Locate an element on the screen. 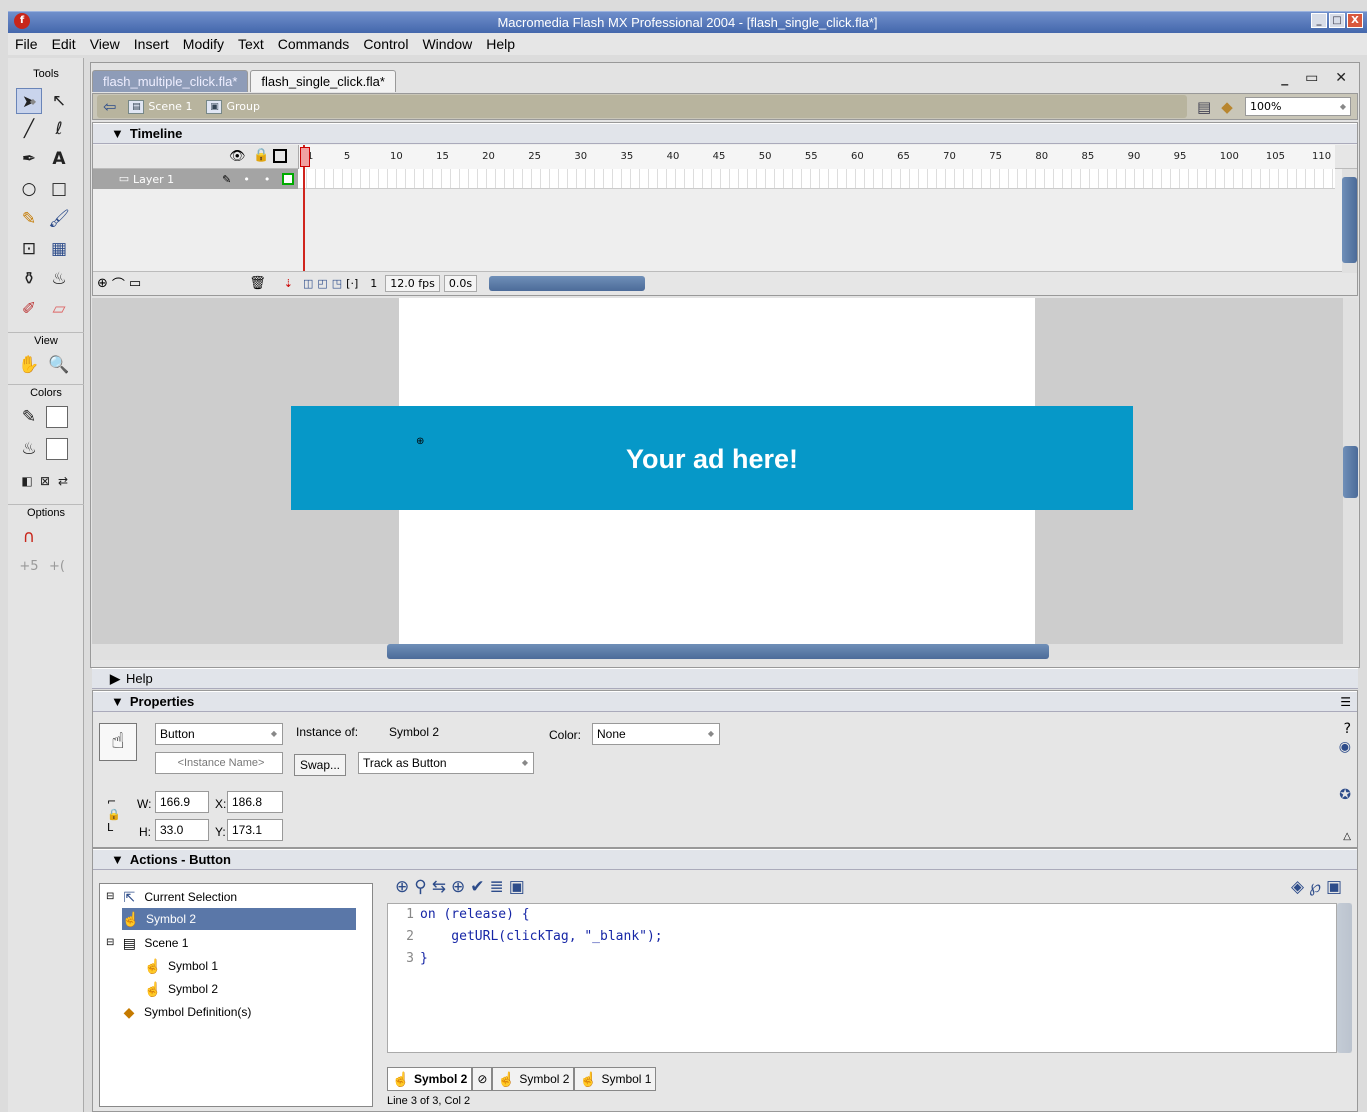  properties-header: ▼ Properties is located at coordinates (725, 701).